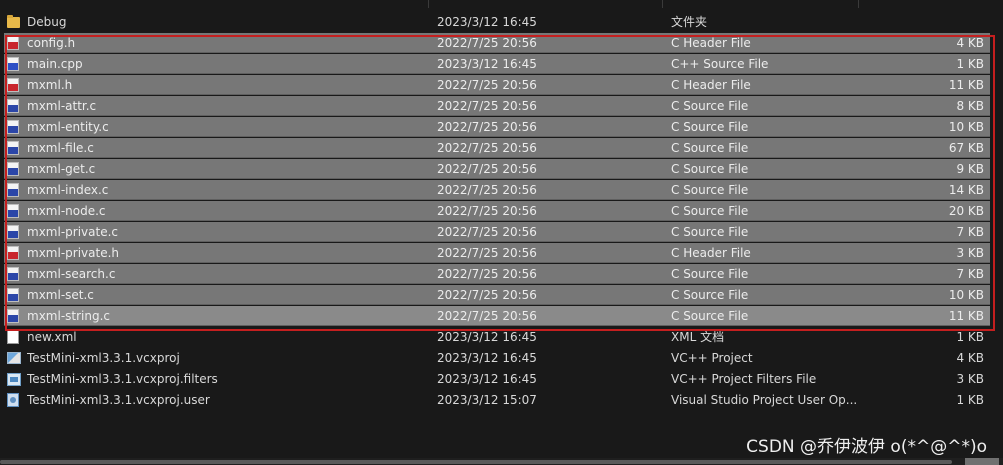 This screenshot has height=465, width=1003. I want to click on watermark: CSDN @乔伊波伊 o(*^@^*)o, so click(866, 447).